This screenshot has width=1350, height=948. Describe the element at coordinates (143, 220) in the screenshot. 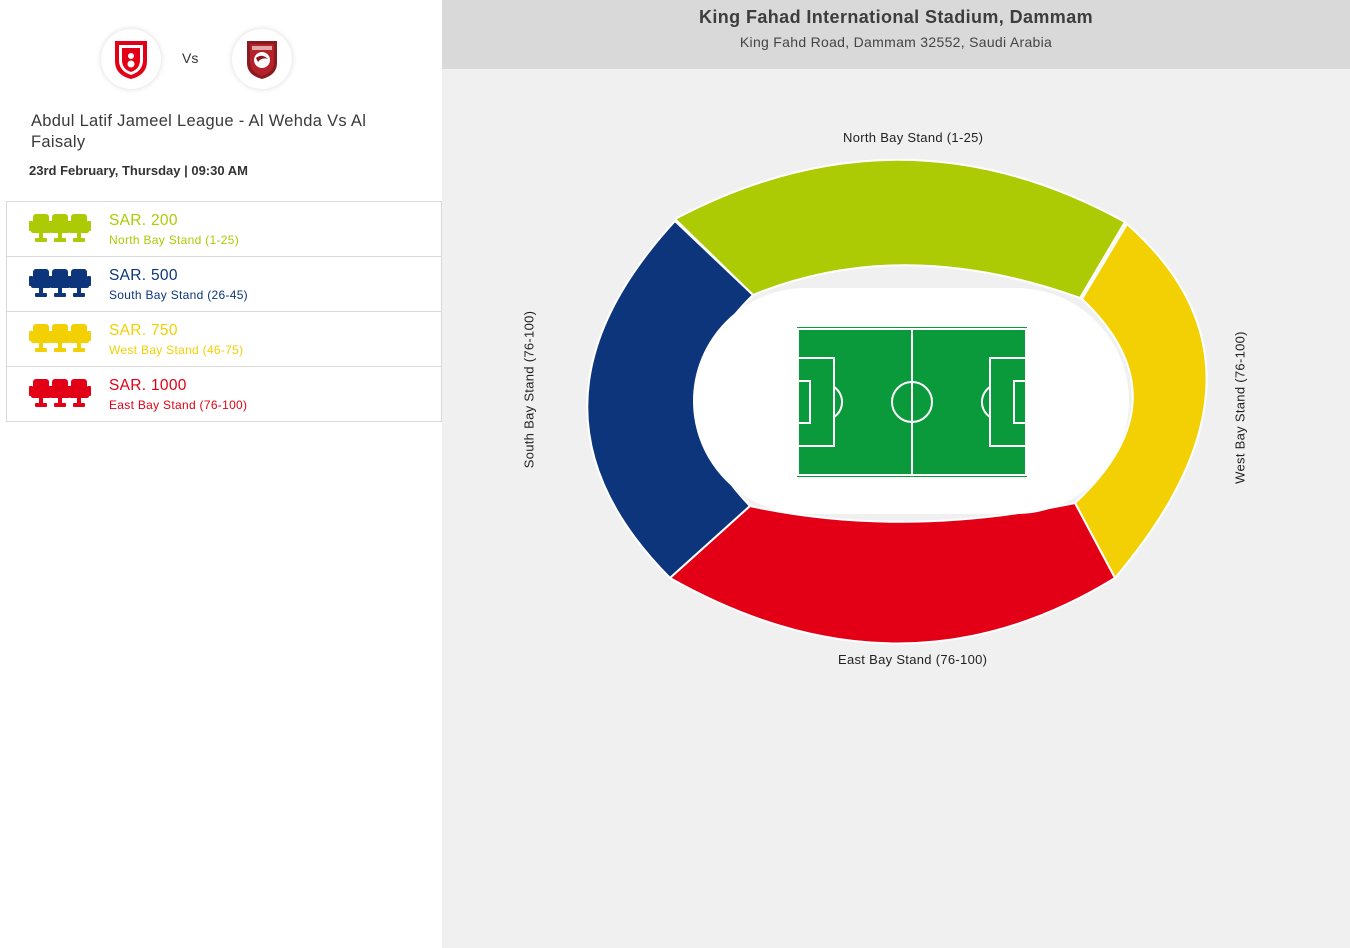

I see `price-amount: SAR. 200` at that location.